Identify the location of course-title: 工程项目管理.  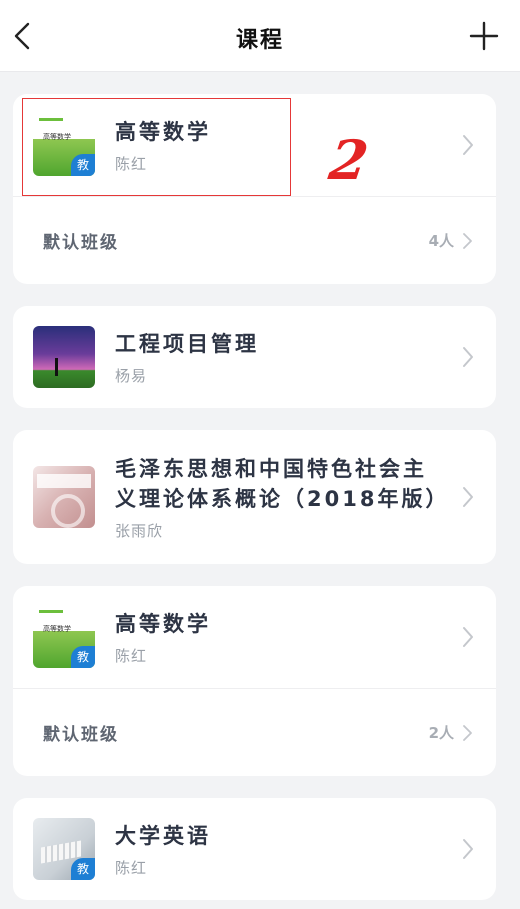
(187, 343).